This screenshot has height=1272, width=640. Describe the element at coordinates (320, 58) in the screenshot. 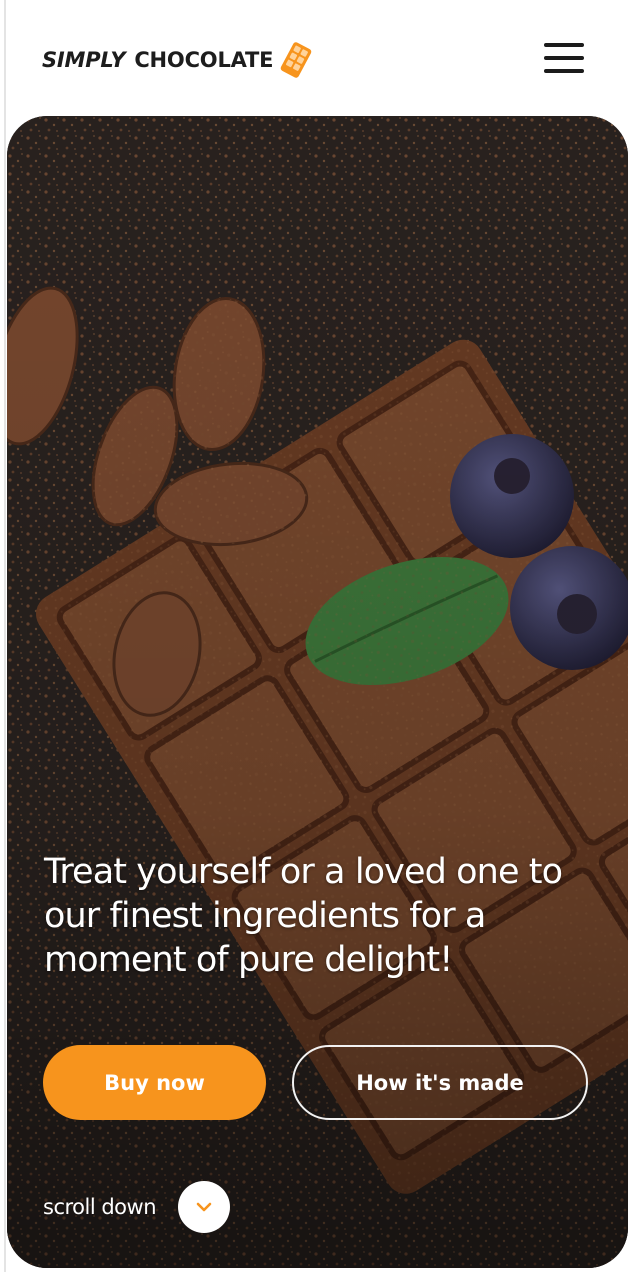

I see `site-header: SIMPLY CHOCOLATE` at that location.